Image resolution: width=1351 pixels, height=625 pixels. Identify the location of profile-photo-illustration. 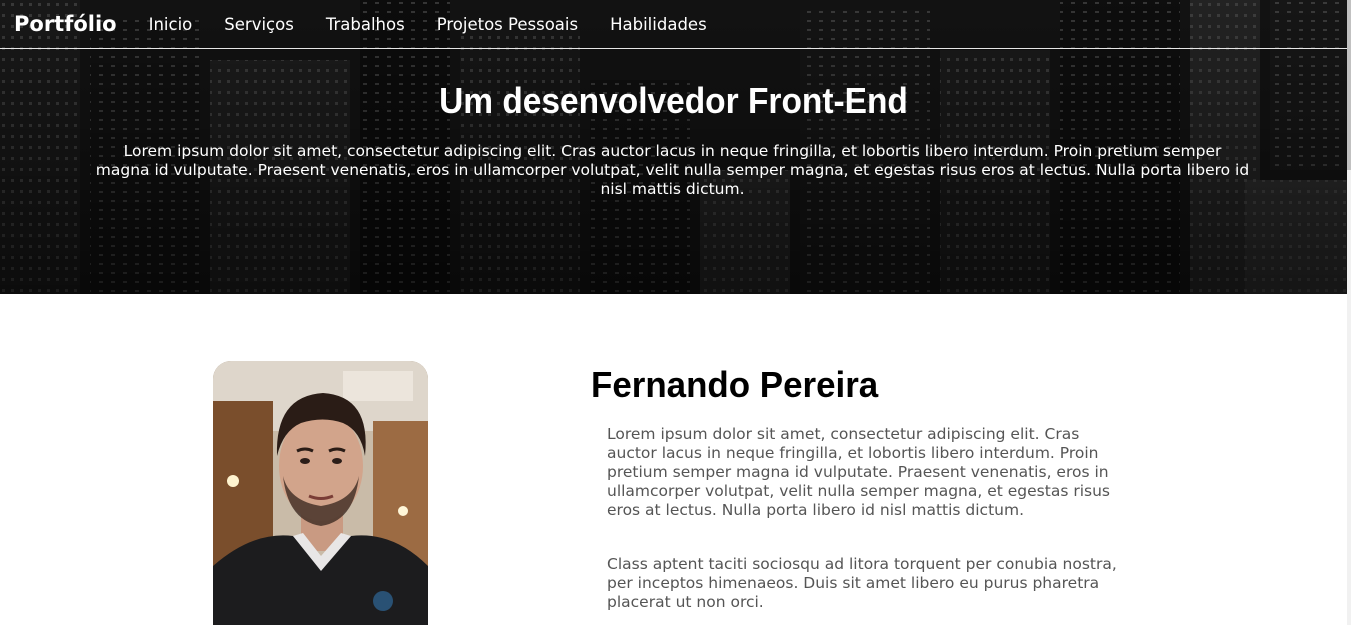
(320, 493).